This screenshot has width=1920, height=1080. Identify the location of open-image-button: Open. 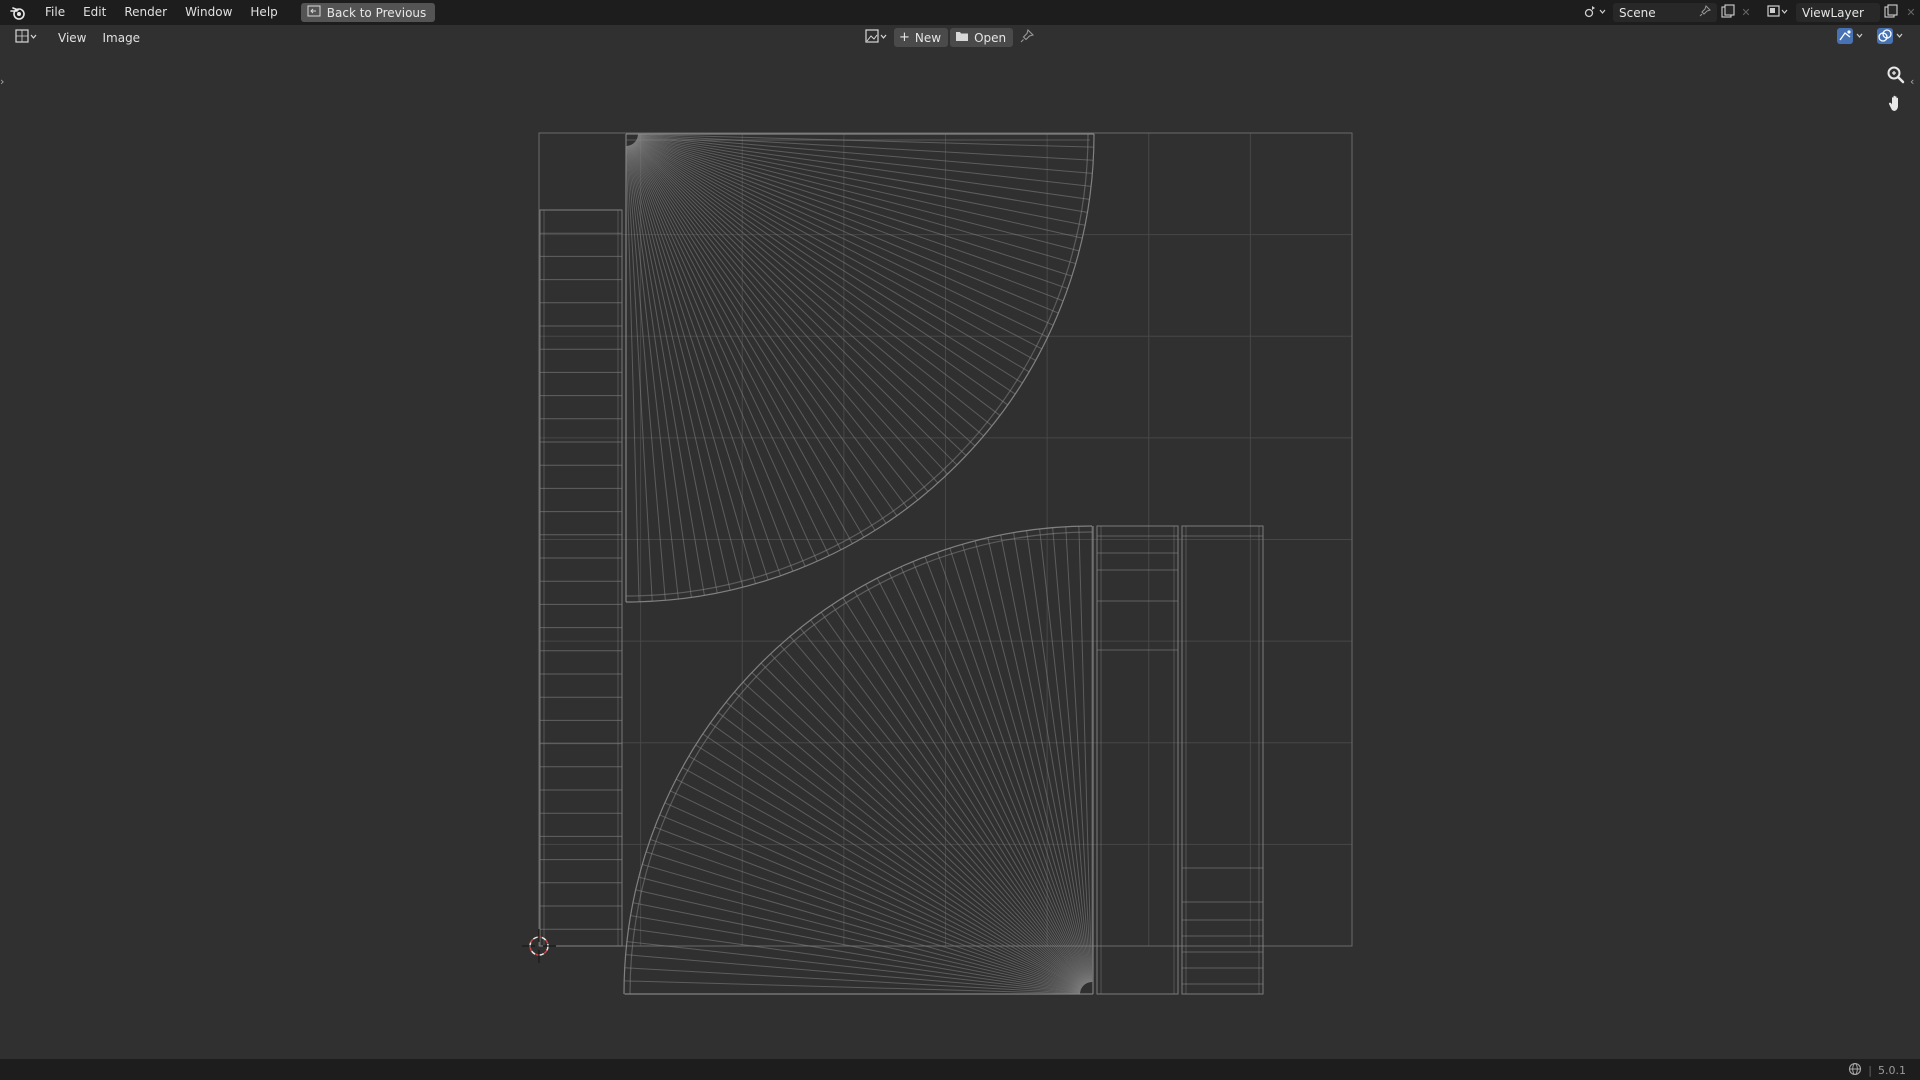
(982, 37).